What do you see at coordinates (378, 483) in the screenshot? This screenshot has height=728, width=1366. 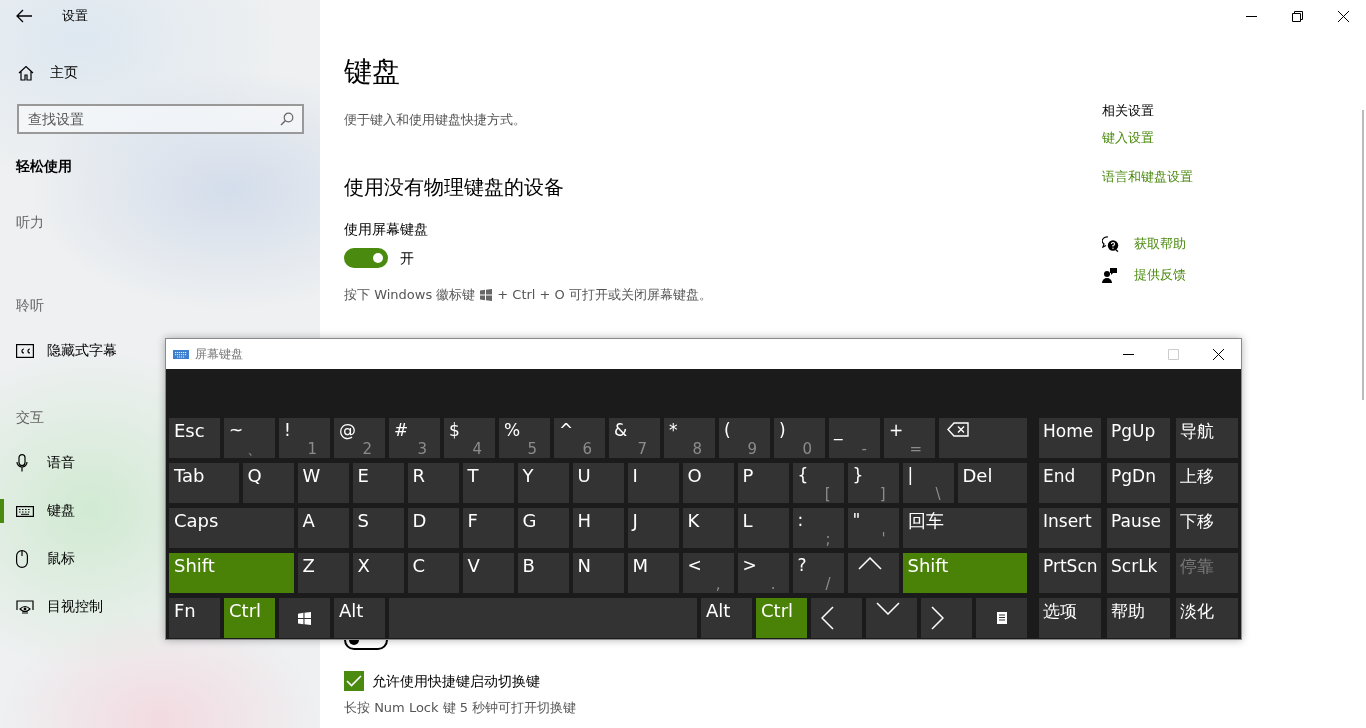 I see `key: E` at bounding box center [378, 483].